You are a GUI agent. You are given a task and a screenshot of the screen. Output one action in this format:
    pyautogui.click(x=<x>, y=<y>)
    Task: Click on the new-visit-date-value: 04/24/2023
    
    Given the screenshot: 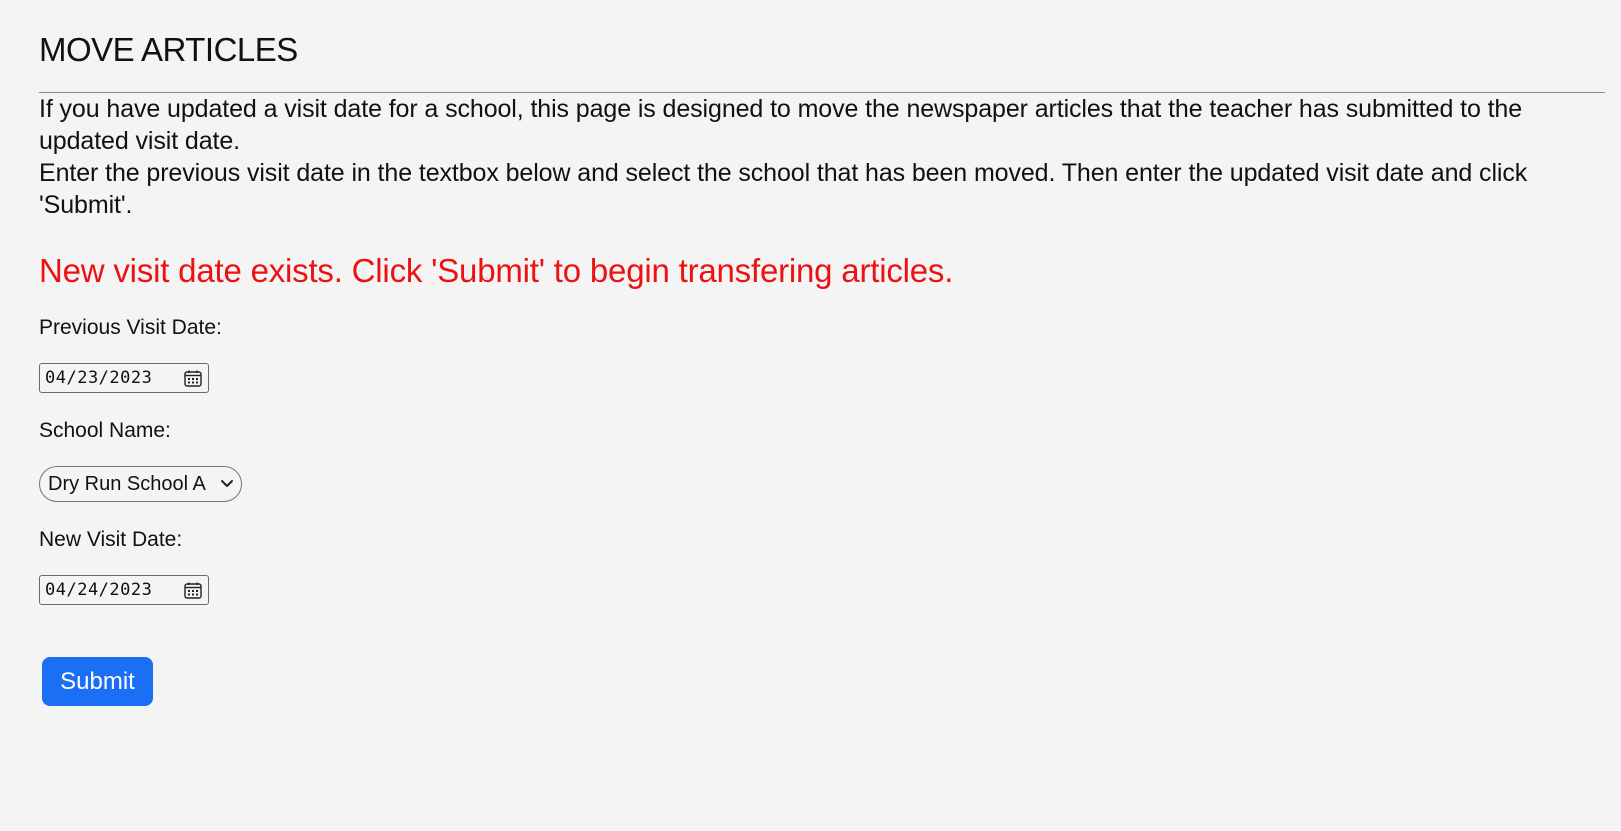 What is the action you would take?
    pyautogui.click(x=99, y=590)
    